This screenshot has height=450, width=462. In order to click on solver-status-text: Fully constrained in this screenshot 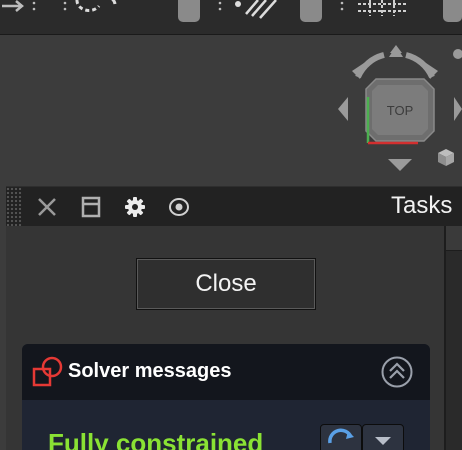, I will do `click(156, 439)`.